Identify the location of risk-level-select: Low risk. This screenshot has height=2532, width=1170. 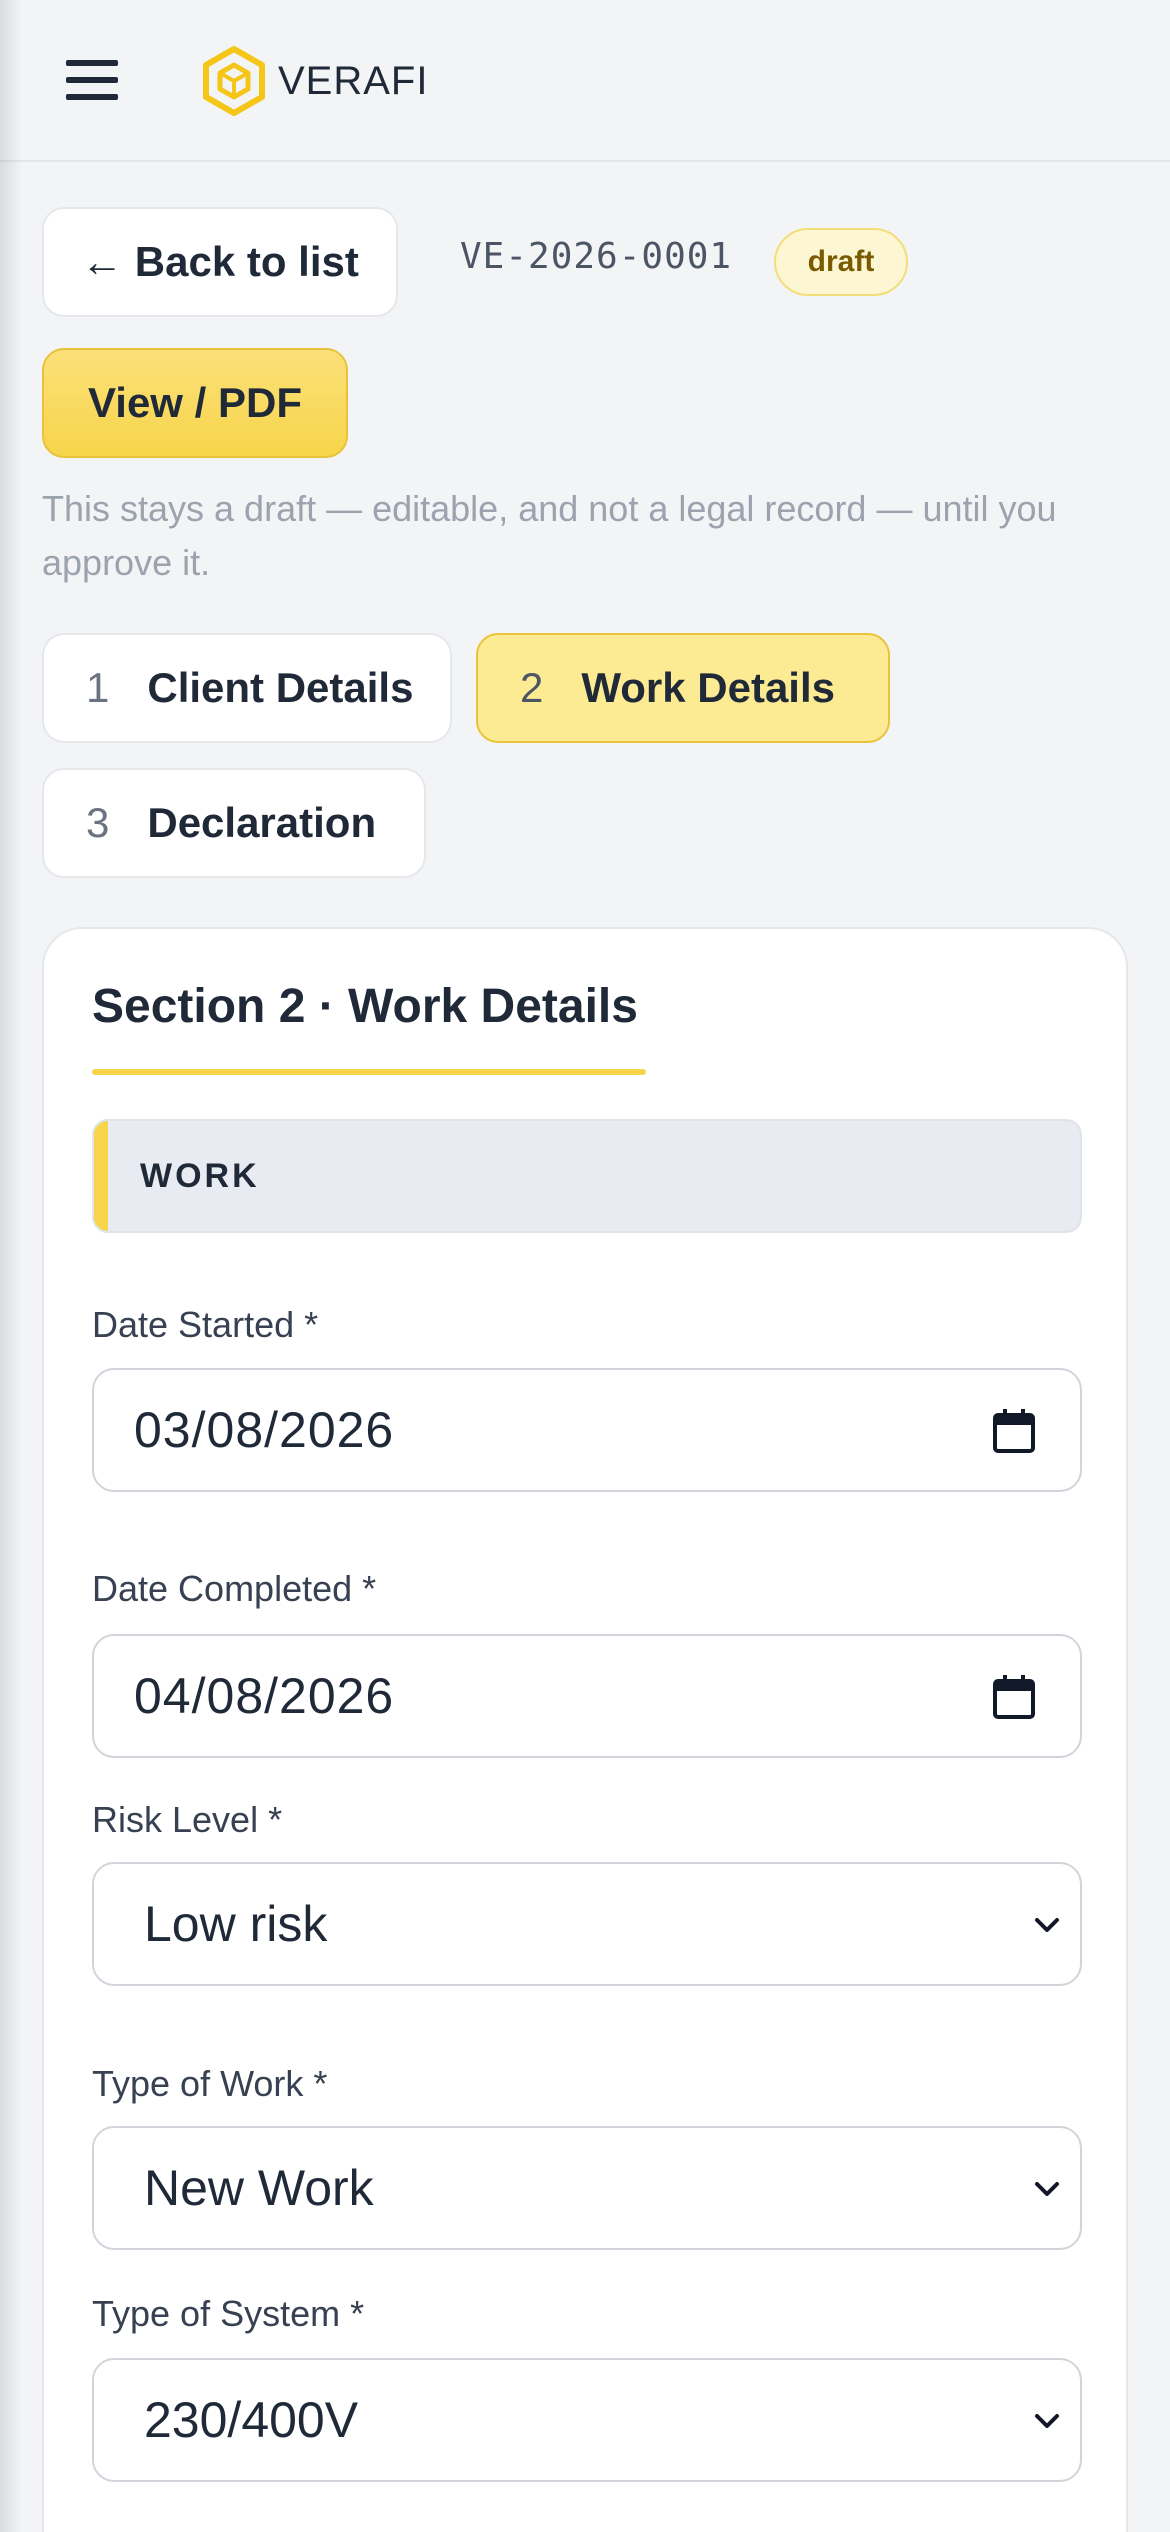
(587, 1924).